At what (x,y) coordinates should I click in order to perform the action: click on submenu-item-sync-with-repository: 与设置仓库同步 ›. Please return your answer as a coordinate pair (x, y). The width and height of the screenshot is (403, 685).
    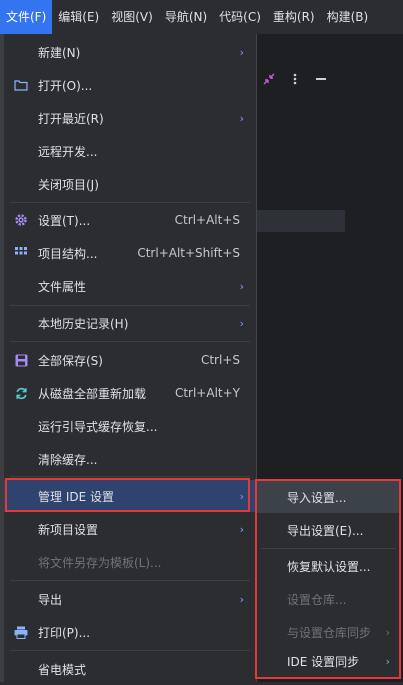
    Looking at the image, I should click on (328, 632).